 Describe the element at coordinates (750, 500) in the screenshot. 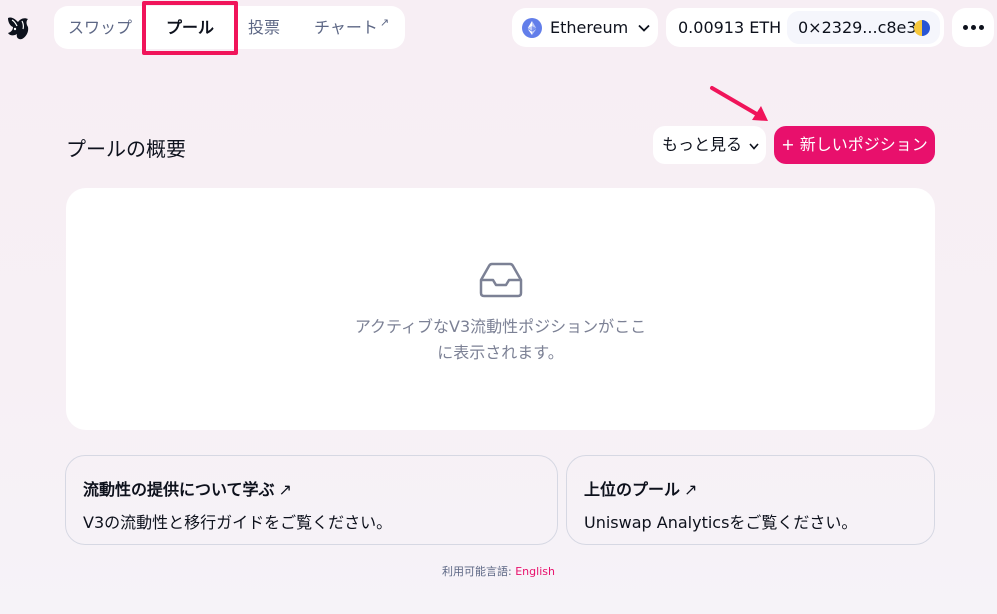

I see `top-pools-card: 上位のプール ↗ Uniswap Analyticsをご覧ください。` at that location.